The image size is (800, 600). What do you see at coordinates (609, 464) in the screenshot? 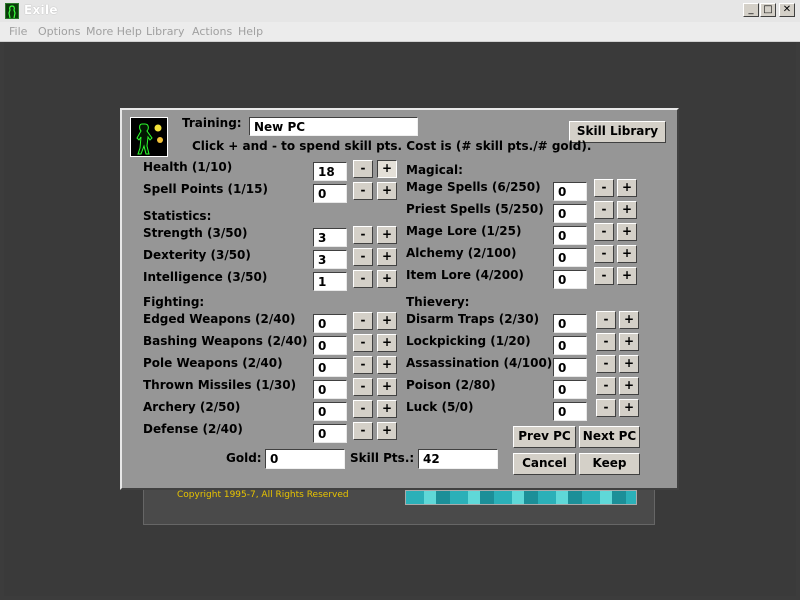
I see `keep-button: Keep` at bounding box center [609, 464].